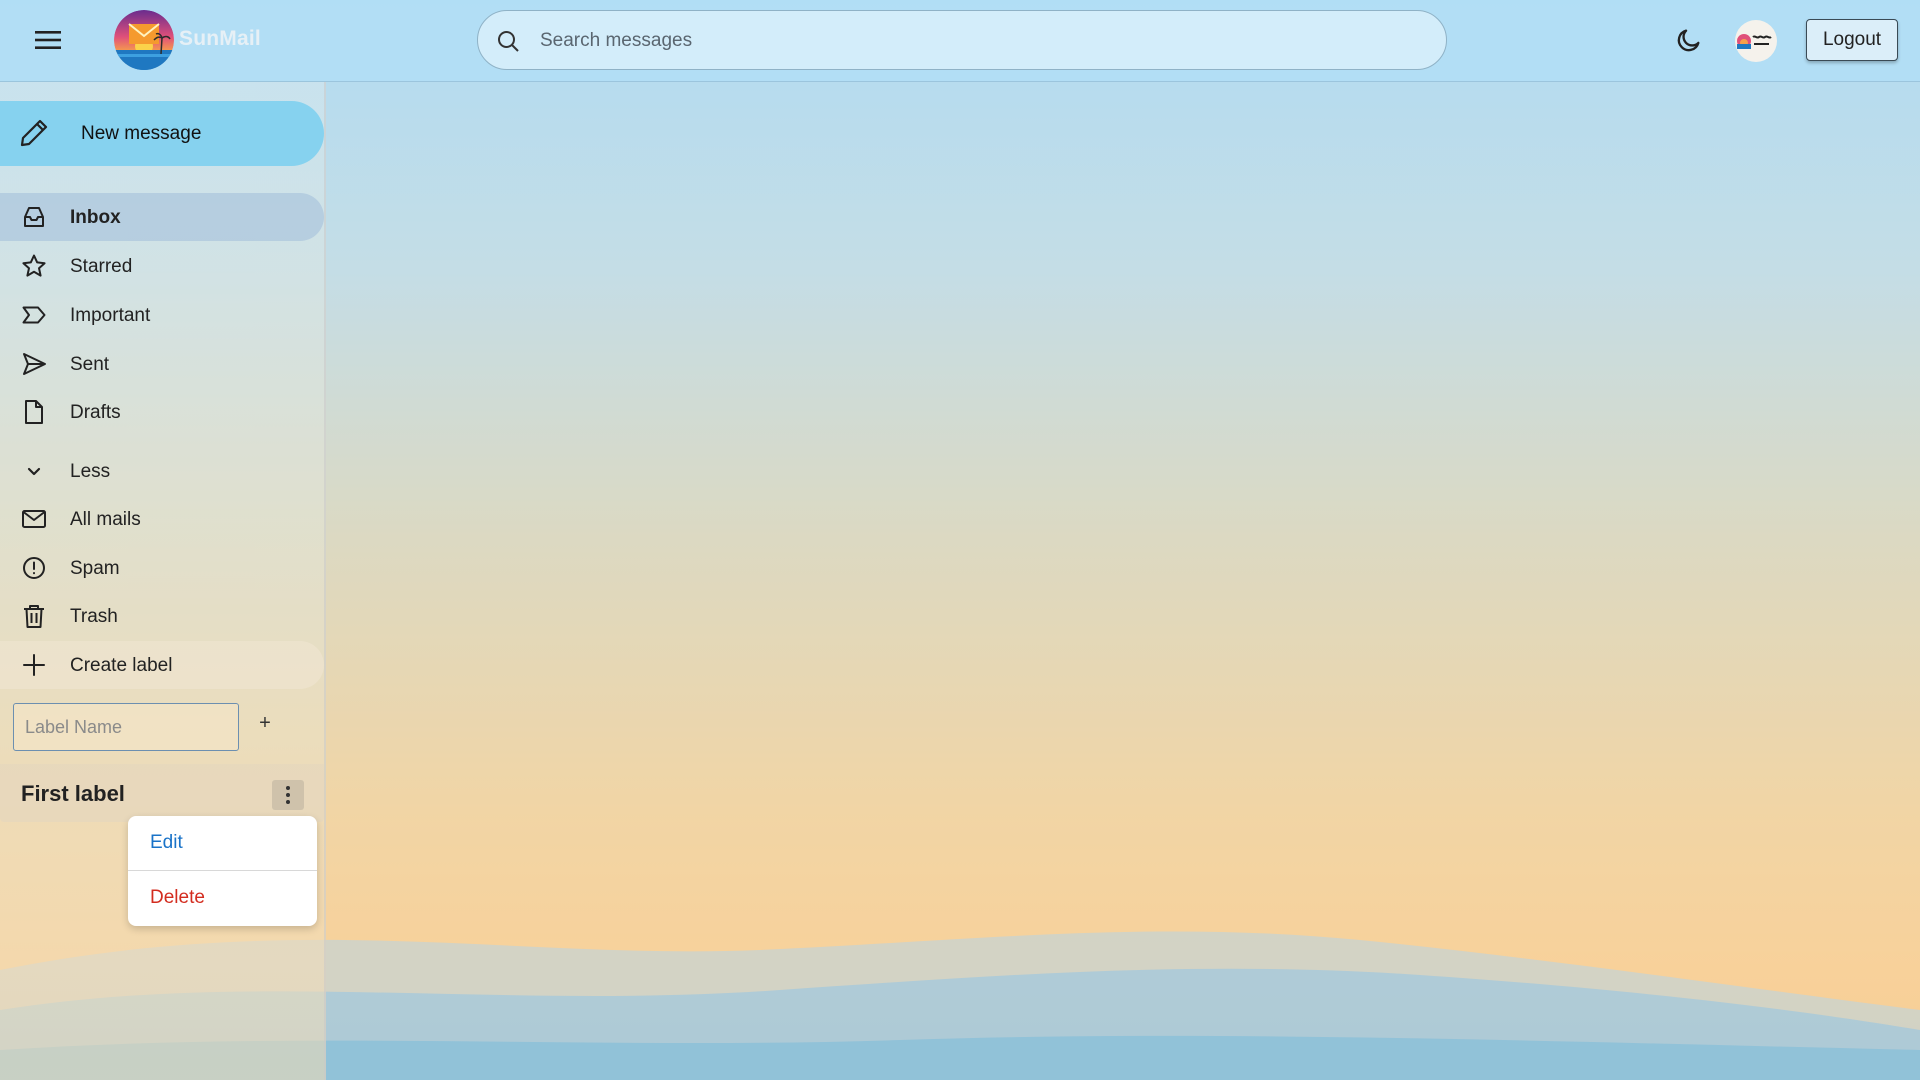 The image size is (1920, 1080). I want to click on delete-label-menu-item: Delete, so click(222, 898).